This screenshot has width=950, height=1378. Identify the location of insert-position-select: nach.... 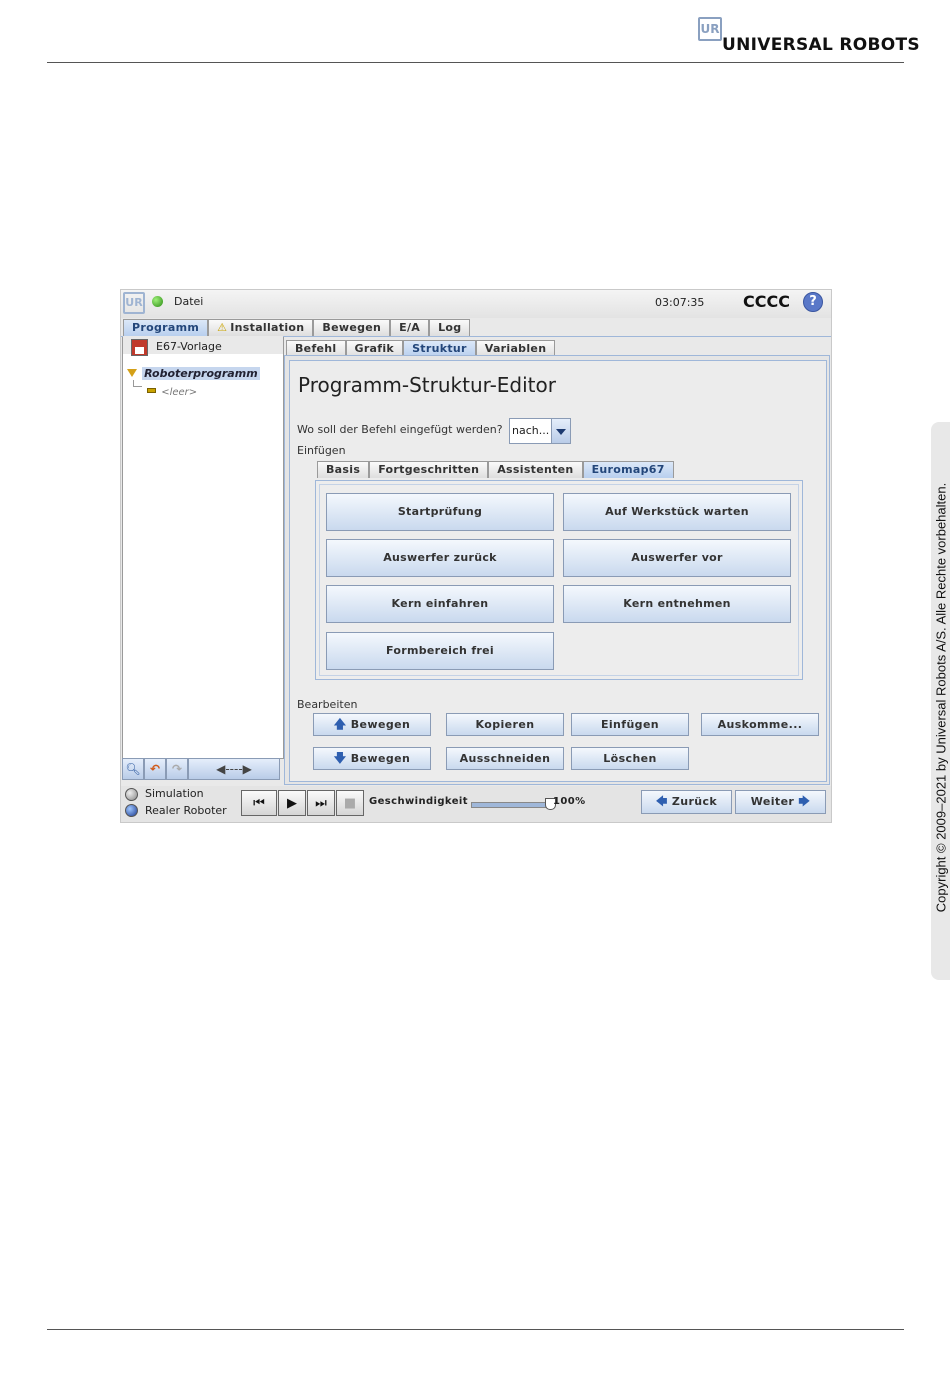
(531, 431).